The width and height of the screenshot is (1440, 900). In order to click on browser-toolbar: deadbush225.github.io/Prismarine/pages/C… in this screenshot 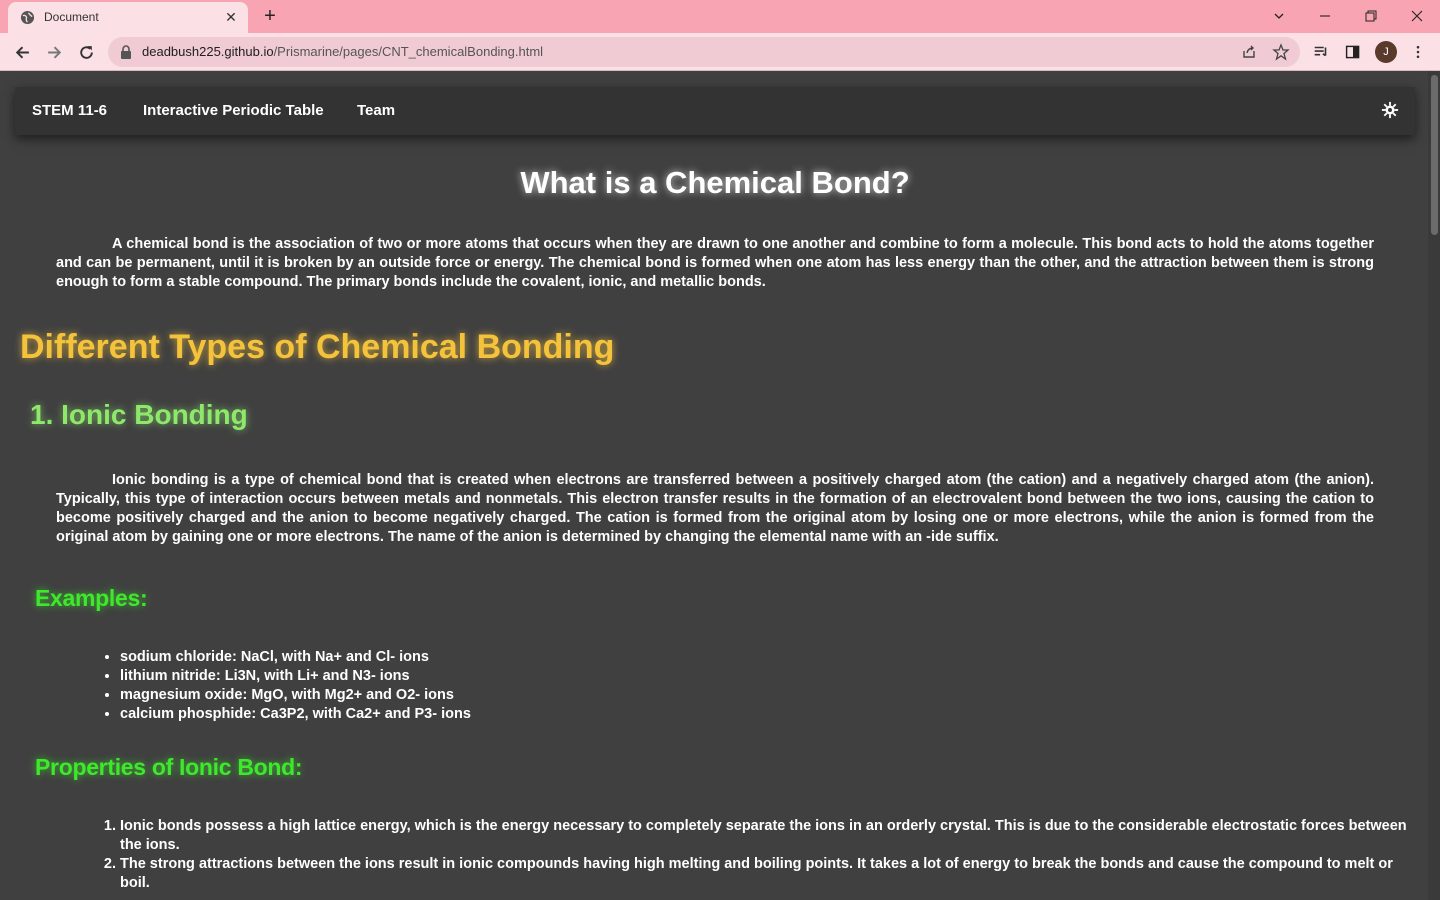, I will do `click(720, 52)`.